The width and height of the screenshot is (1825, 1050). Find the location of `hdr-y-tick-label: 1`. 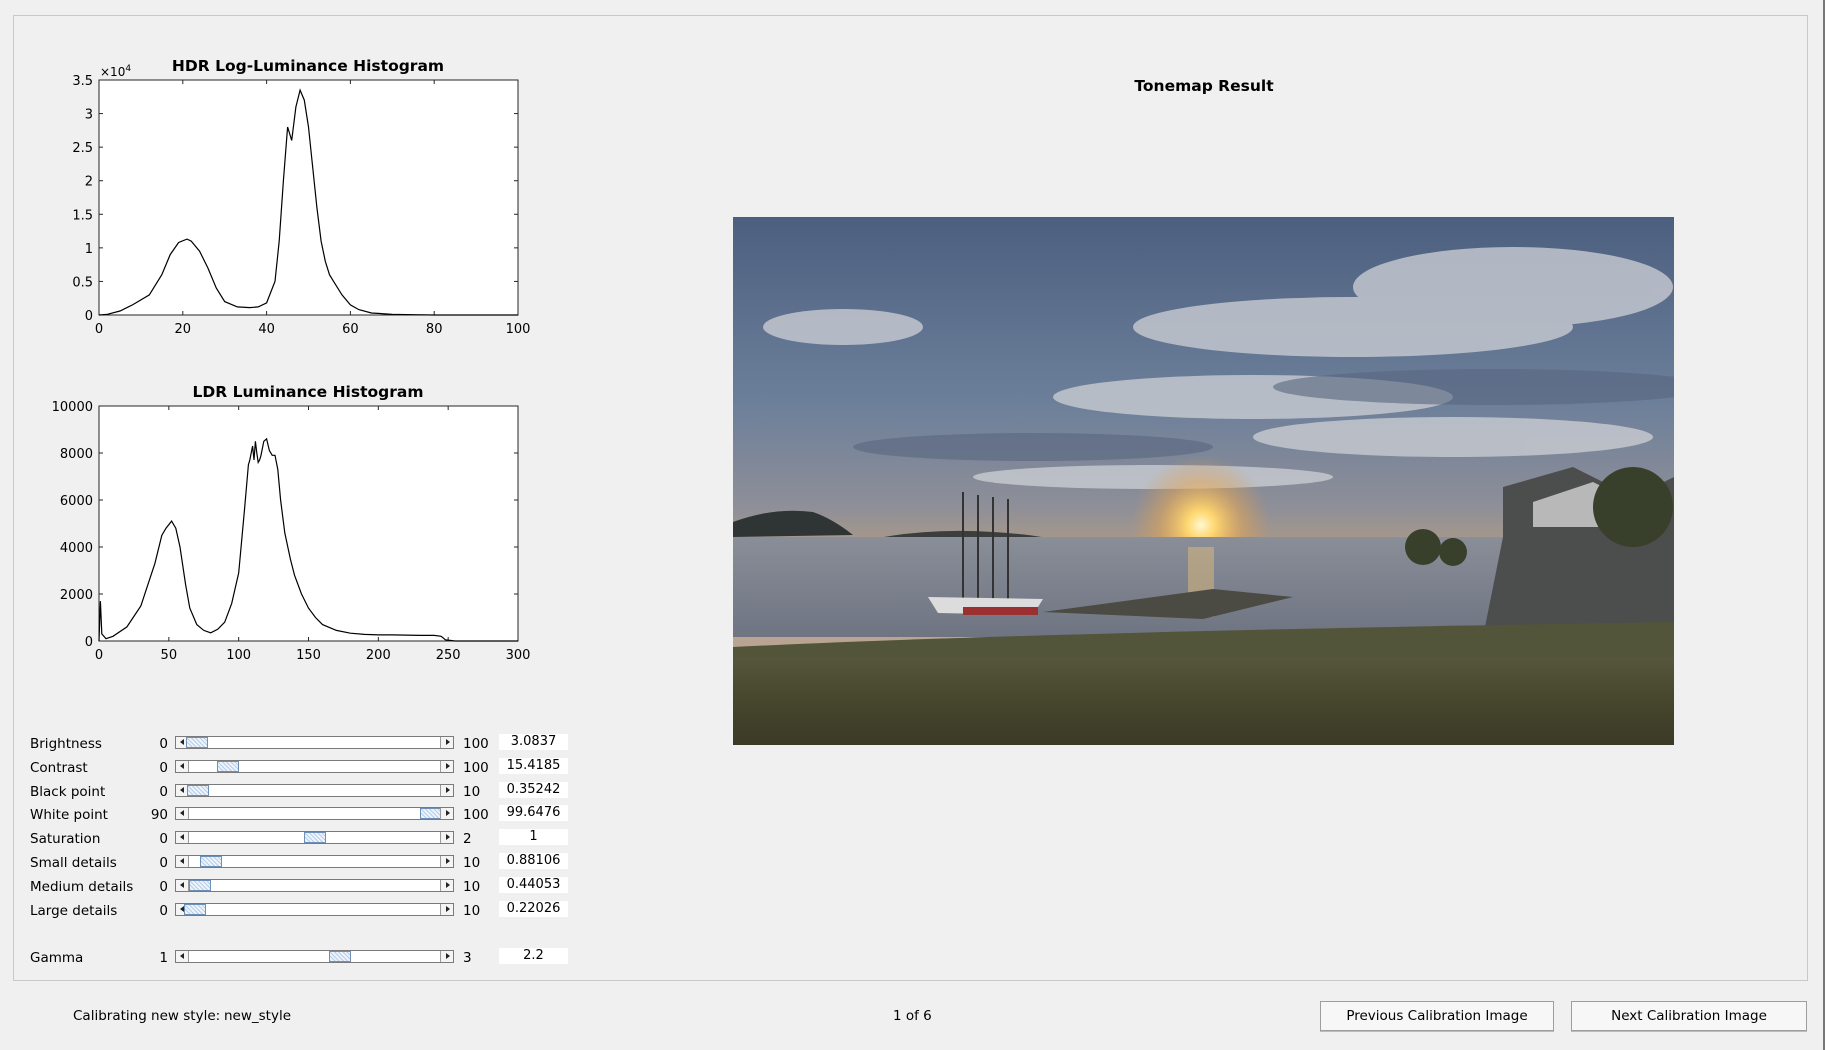

hdr-y-tick-label: 1 is located at coordinates (89, 249).